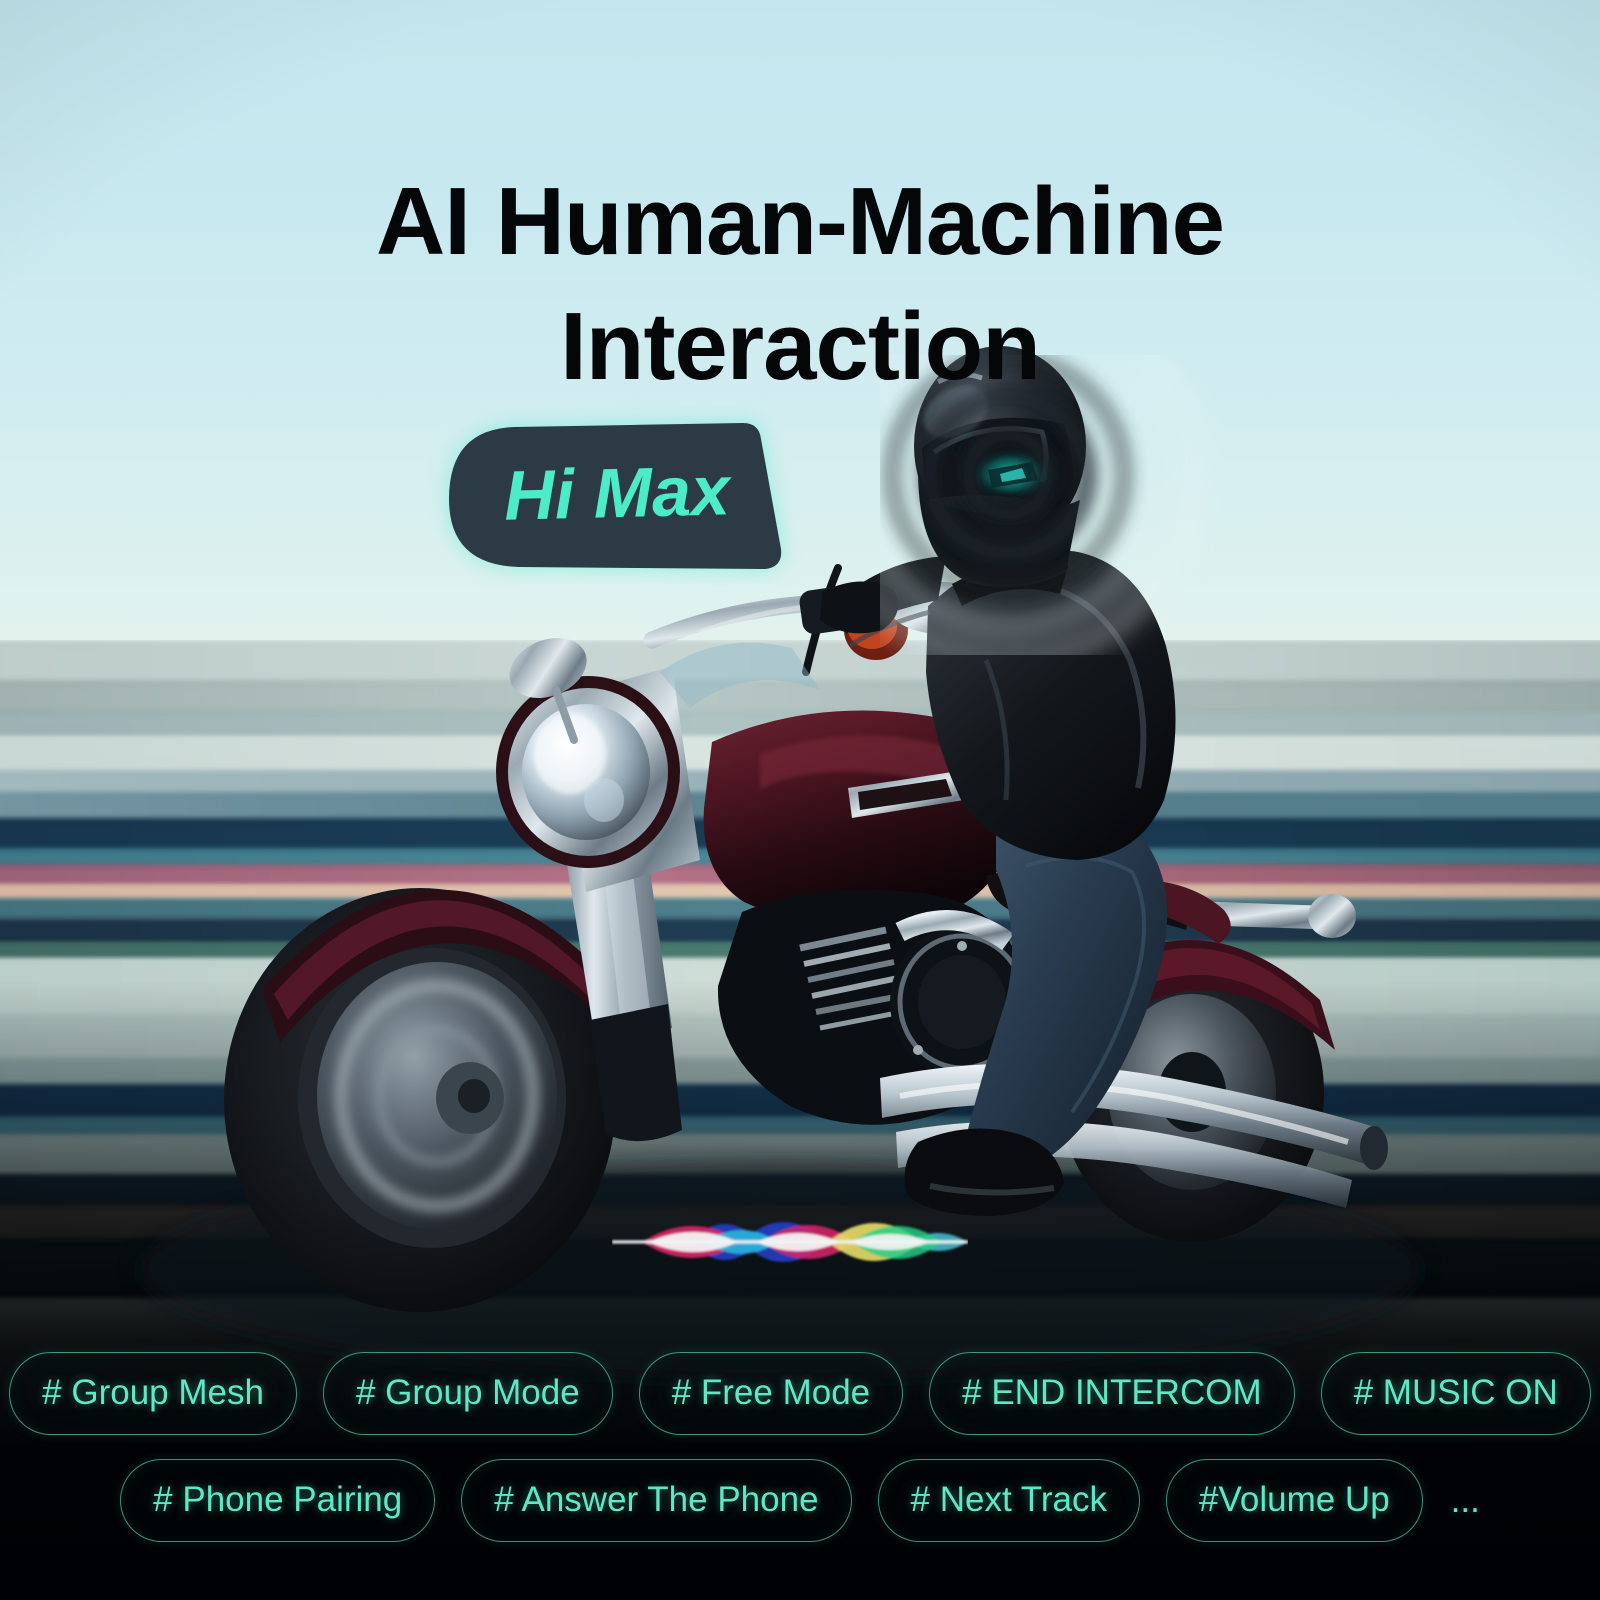 This screenshot has height=1600, width=1600. I want to click on feature-tag: #Volume Up, so click(1294, 1500).